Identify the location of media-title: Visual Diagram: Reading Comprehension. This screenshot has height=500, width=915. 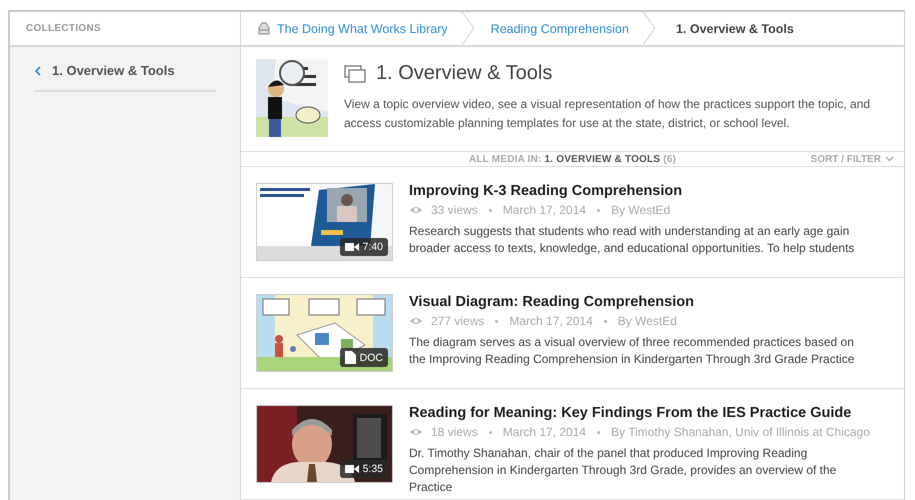
(636, 302).